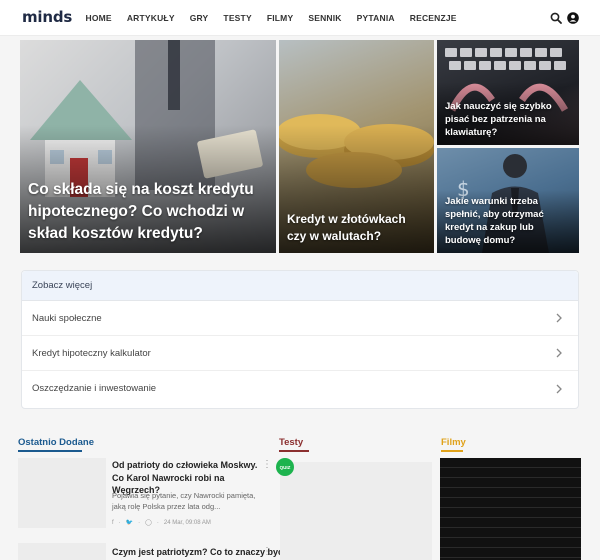 Image resolution: width=600 pixels, height=560 pixels. Describe the element at coordinates (300, 318) in the screenshot. I see `see-more-item: Nauki społeczne` at that location.